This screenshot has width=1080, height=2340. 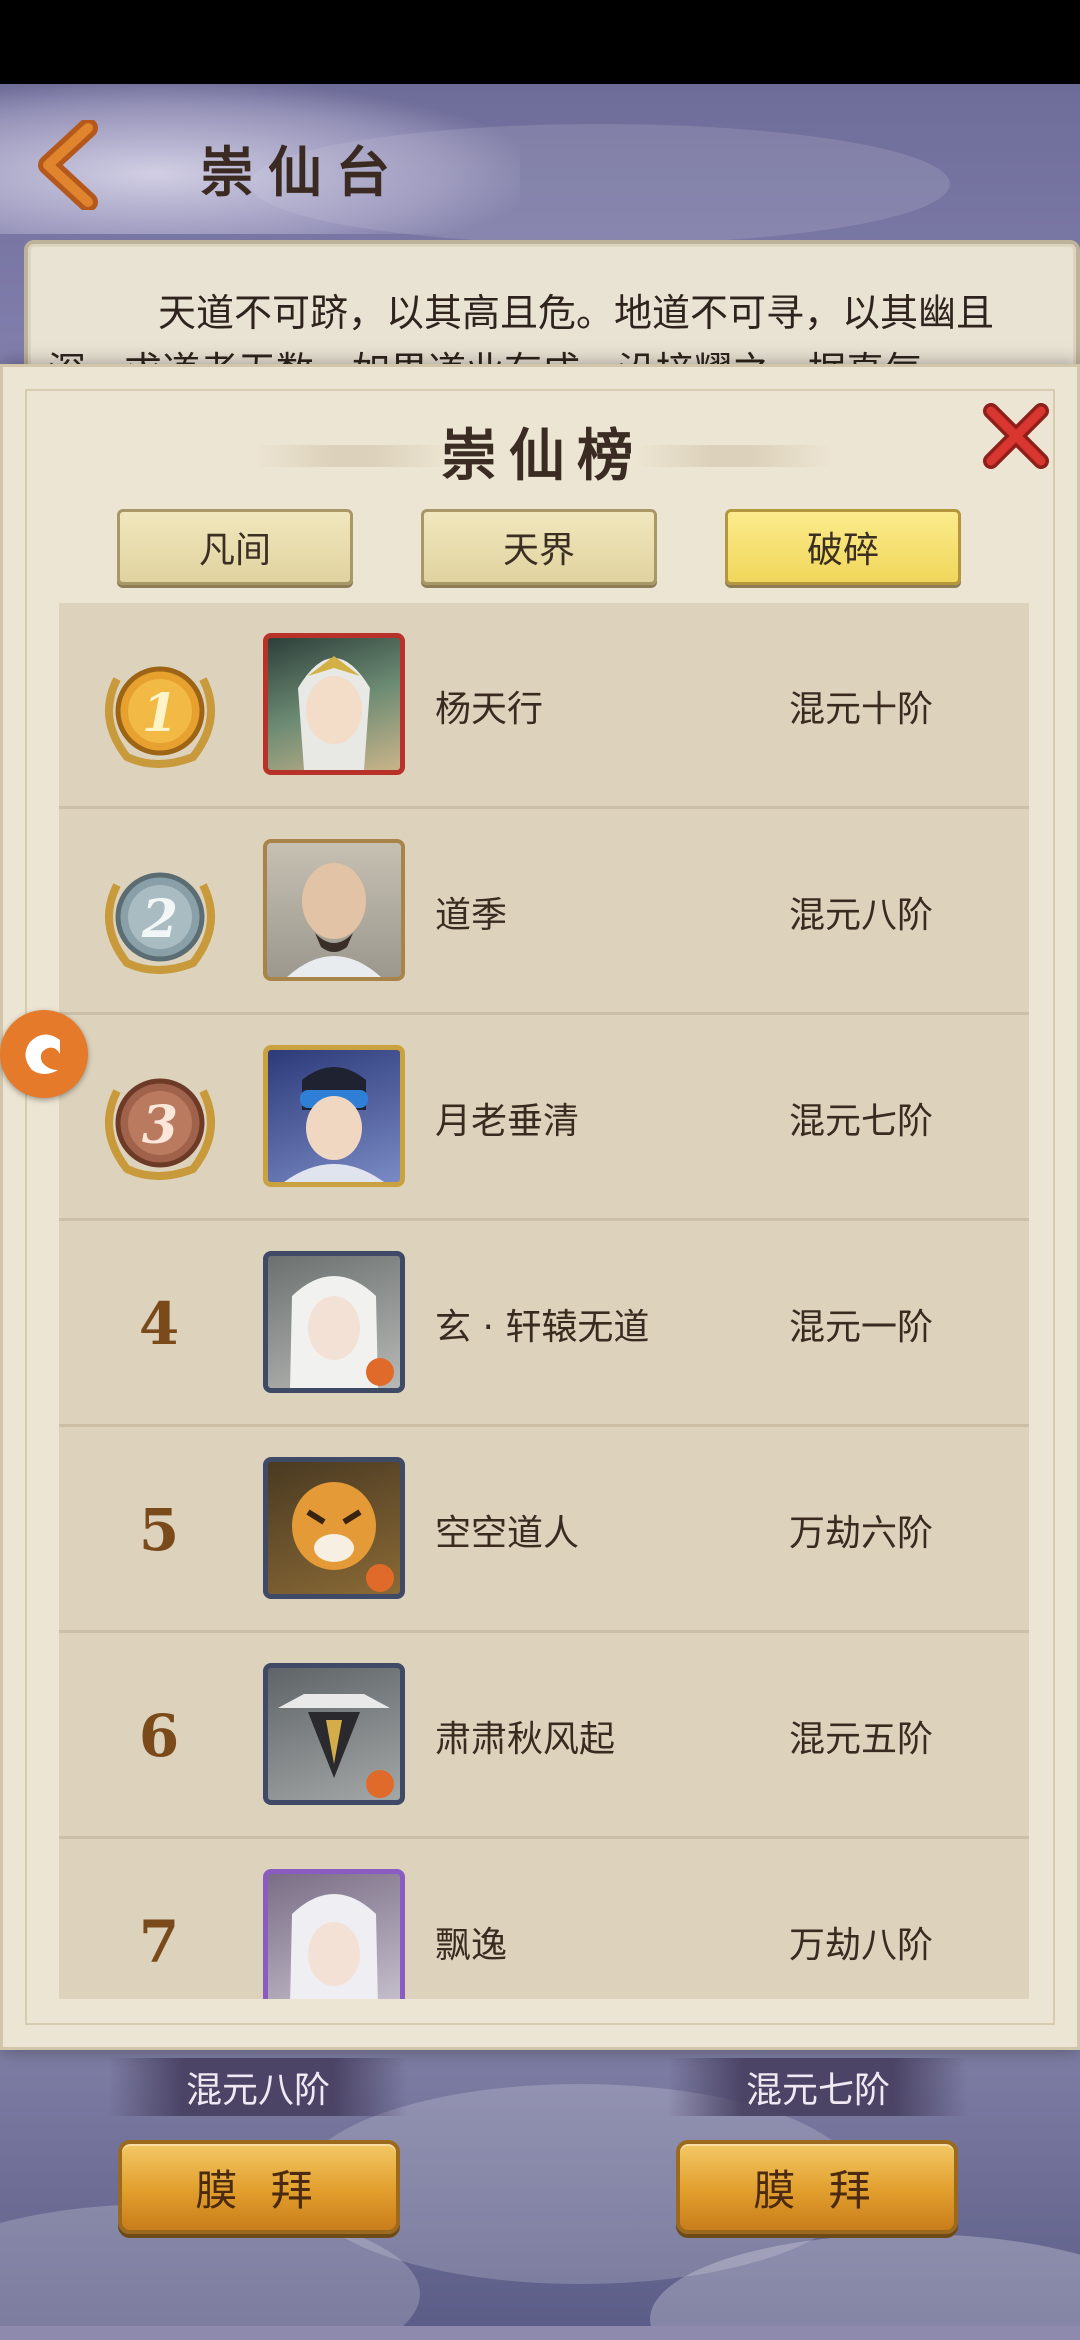 What do you see at coordinates (159, 1736) in the screenshot?
I see `rank-number: 6` at bounding box center [159, 1736].